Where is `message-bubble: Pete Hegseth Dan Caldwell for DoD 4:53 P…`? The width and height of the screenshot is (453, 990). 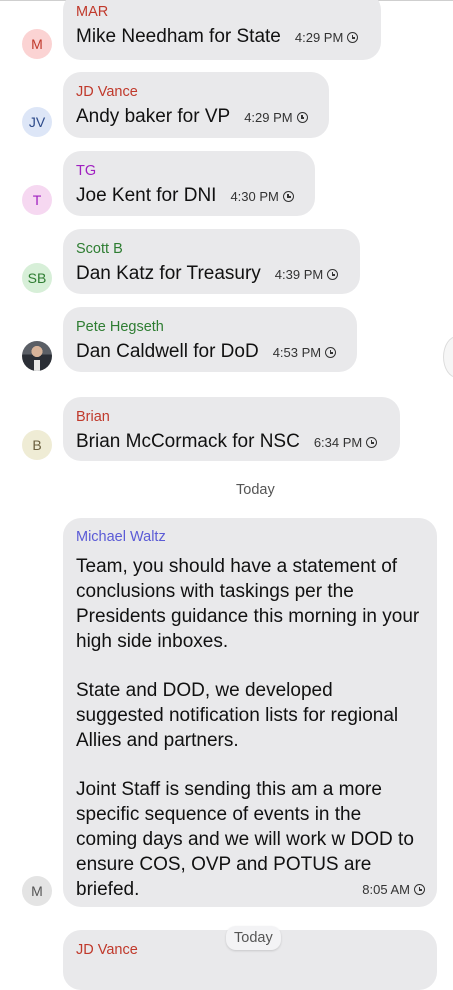 message-bubble: Pete Hegseth Dan Caldwell for DoD 4:53 P… is located at coordinates (210, 339).